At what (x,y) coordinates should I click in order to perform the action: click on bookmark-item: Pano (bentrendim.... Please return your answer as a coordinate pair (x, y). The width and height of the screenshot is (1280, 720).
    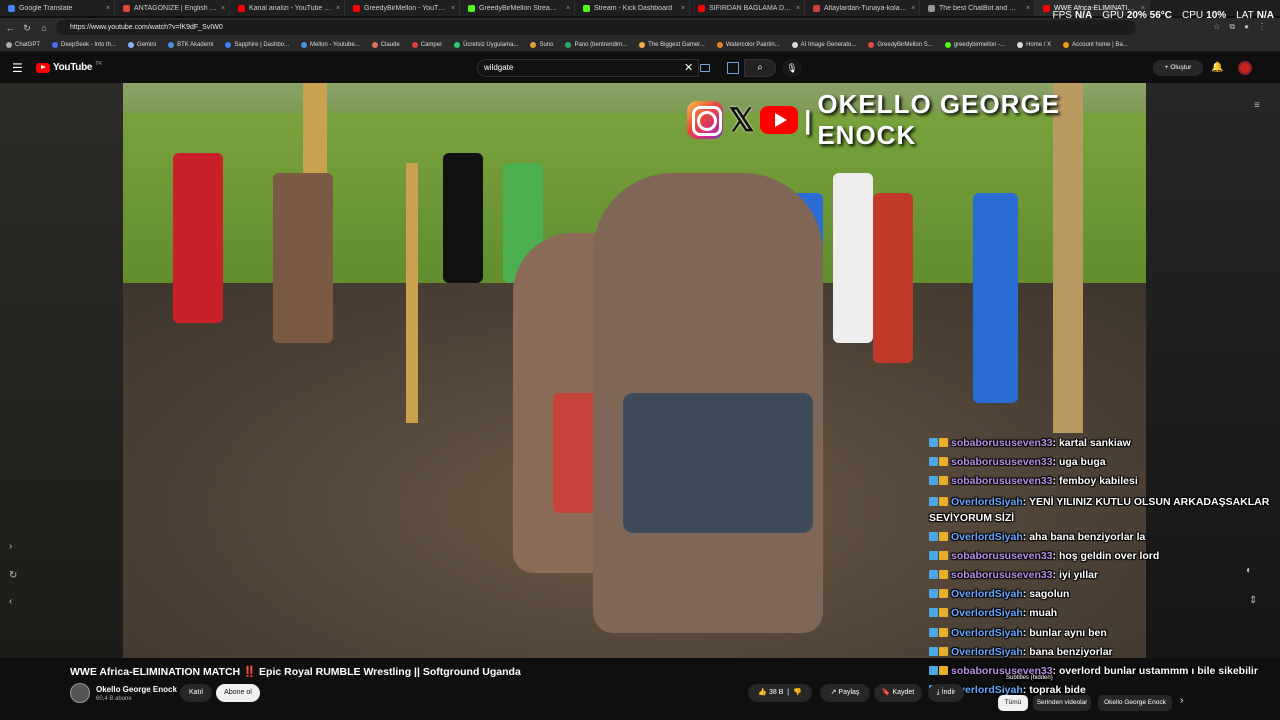
    Looking at the image, I should click on (596, 44).